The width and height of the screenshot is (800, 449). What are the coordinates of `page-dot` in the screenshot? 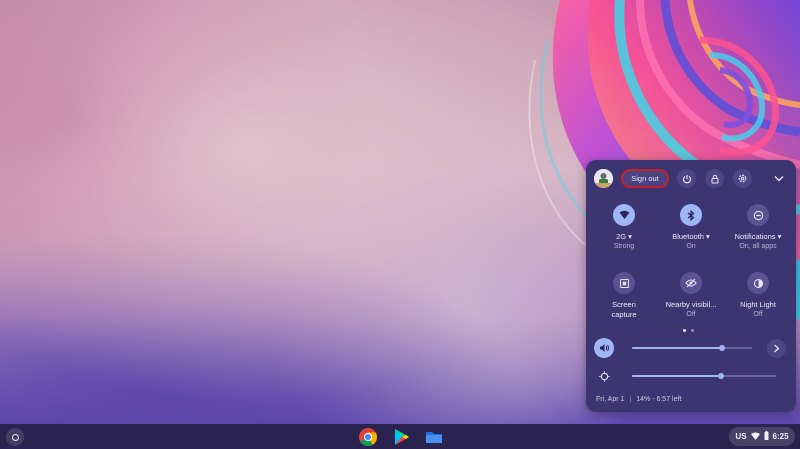 It's located at (692, 330).